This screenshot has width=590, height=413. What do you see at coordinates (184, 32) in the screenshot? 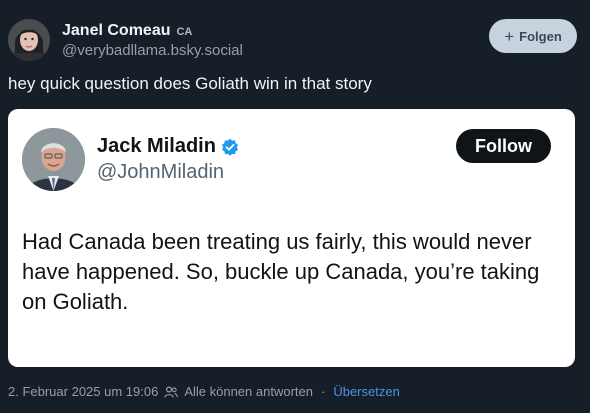
I see `author-flag: CA` at bounding box center [184, 32].